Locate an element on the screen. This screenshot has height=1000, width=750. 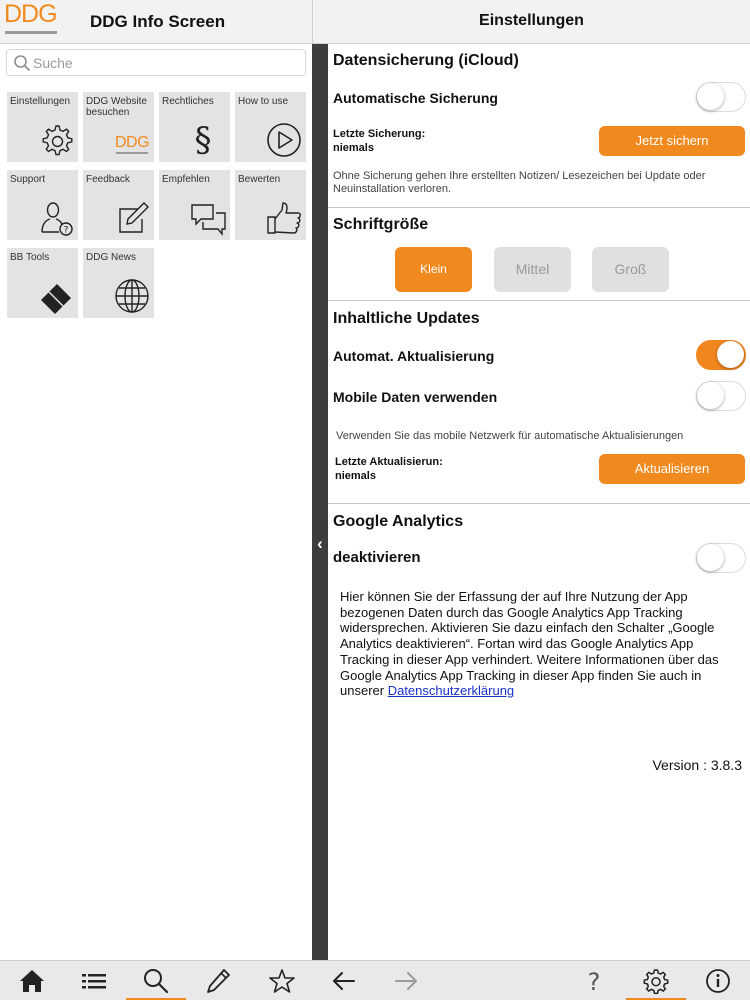
info-icon is located at coordinates (718, 981).